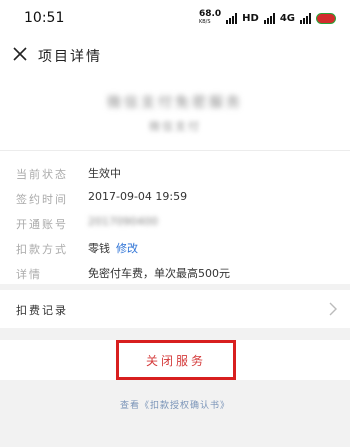 The image size is (350, 447). I want to click on detail-value: 2017090400, so click(123, 221).